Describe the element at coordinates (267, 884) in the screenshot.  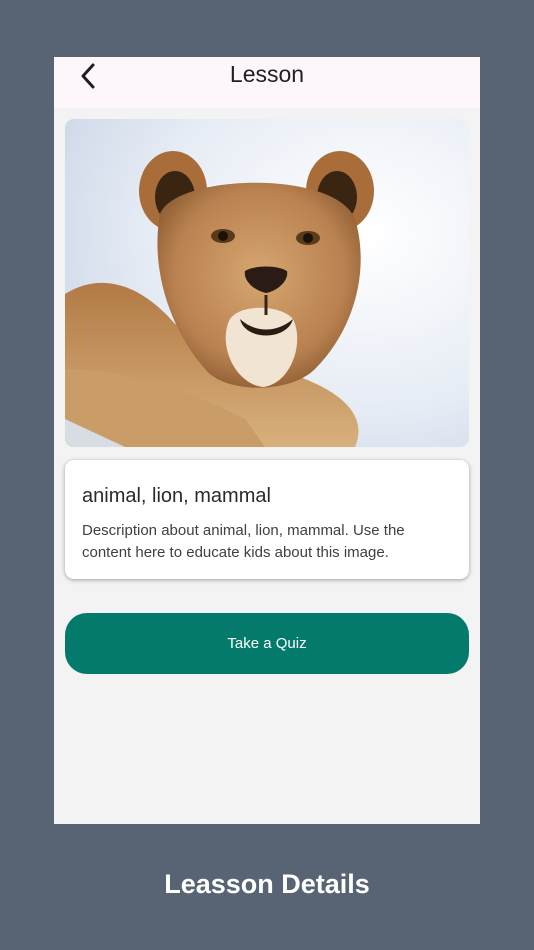
I see `screen-caption: Leasson Details` at that location.